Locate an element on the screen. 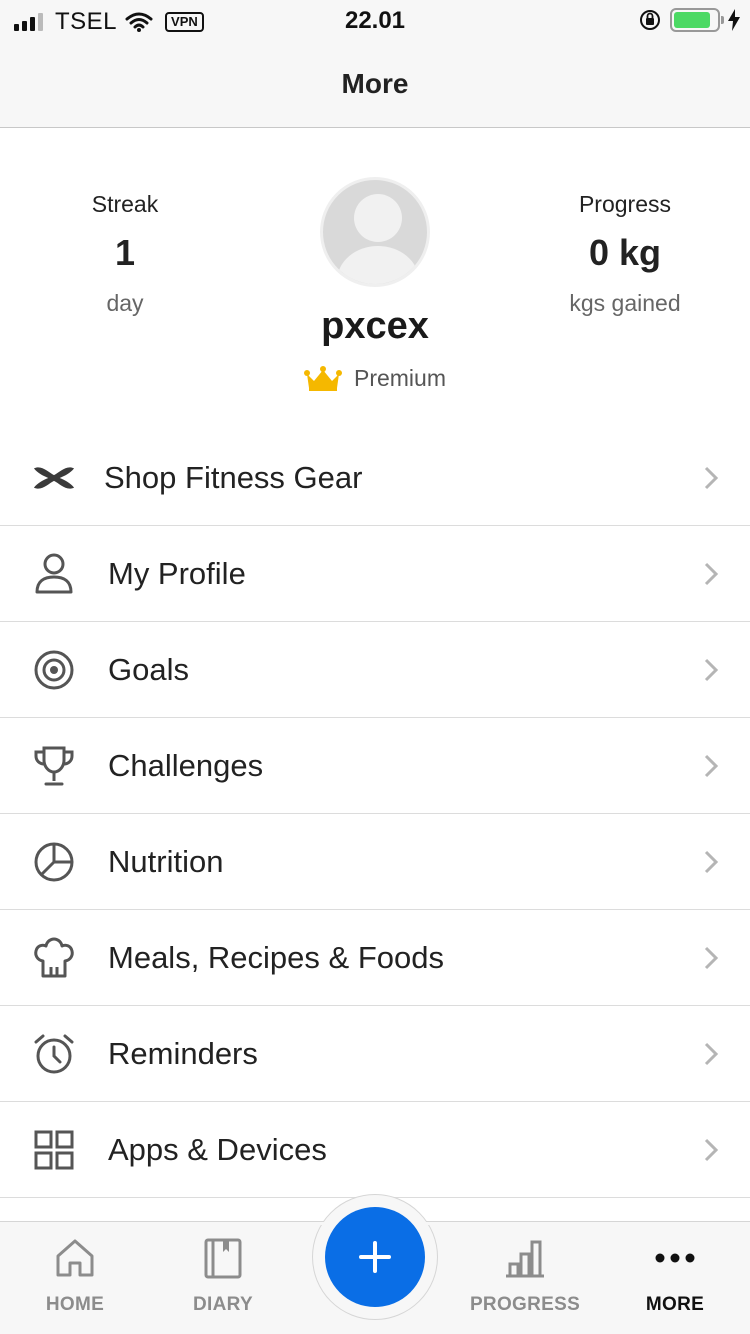 This screenshot has height=1334, width=750. battery-icon is located at coordinates (697, 20).